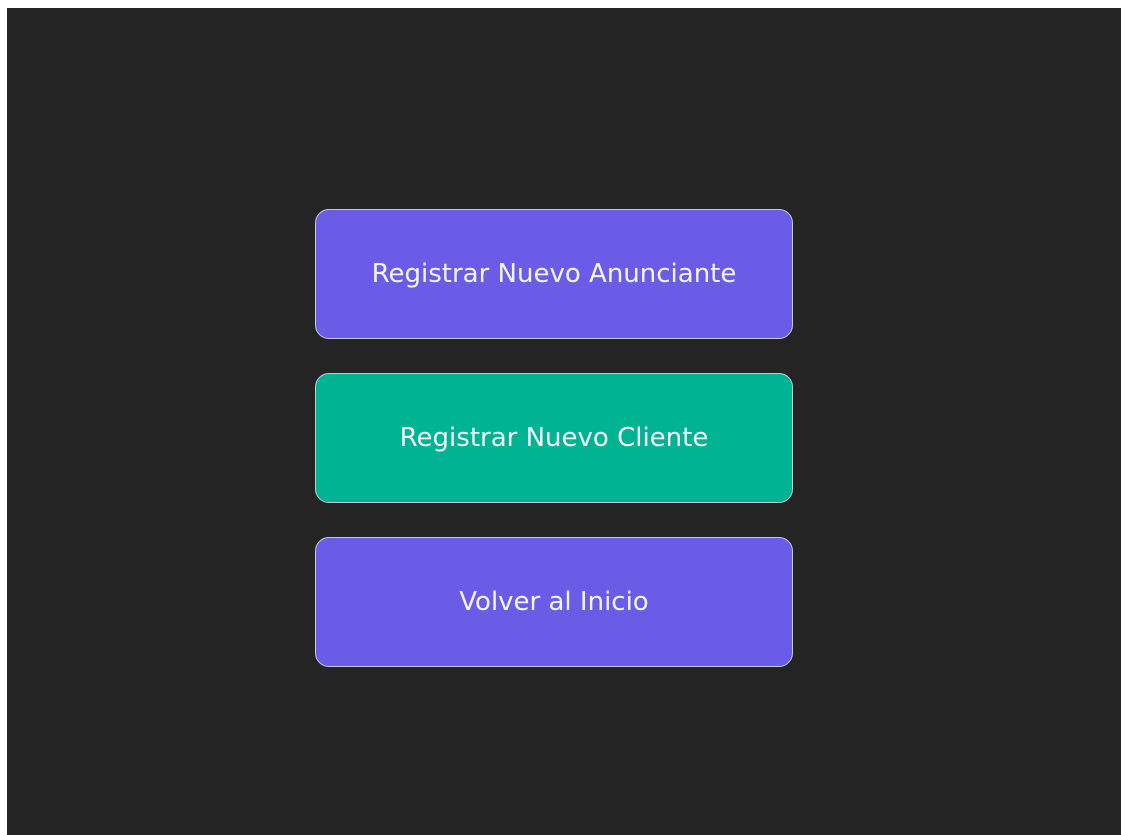 The height and width of the screenshot is (835, 1121). I want to click on register-advertiser-button: Registrar Nuevo Anunciante, so click(554, 274).